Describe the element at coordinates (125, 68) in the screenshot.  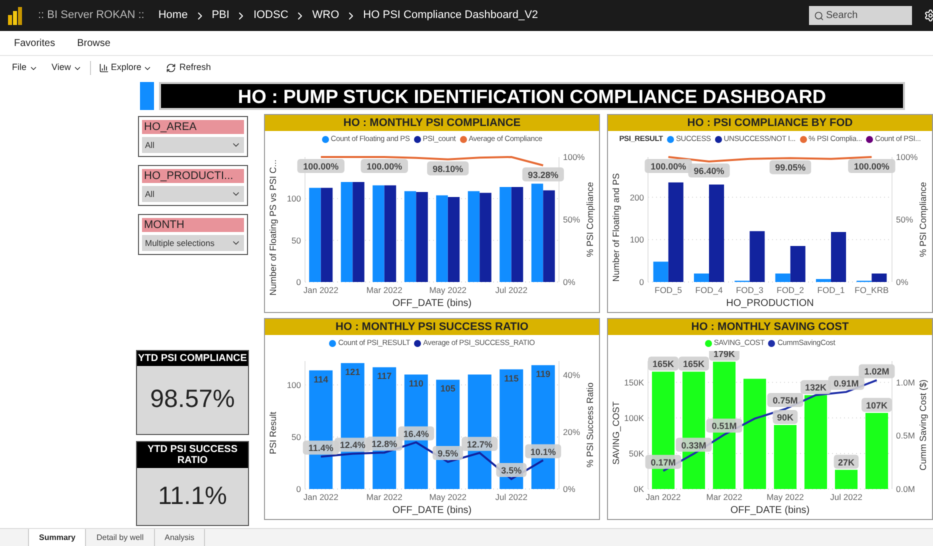
I see `menu-button: Explore` at that location.